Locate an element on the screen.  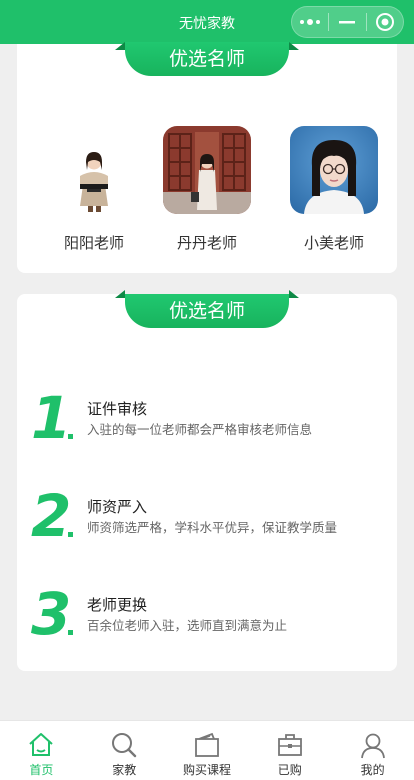
teacher-card: 阳阳老师 is located at coordinates (94, 189).